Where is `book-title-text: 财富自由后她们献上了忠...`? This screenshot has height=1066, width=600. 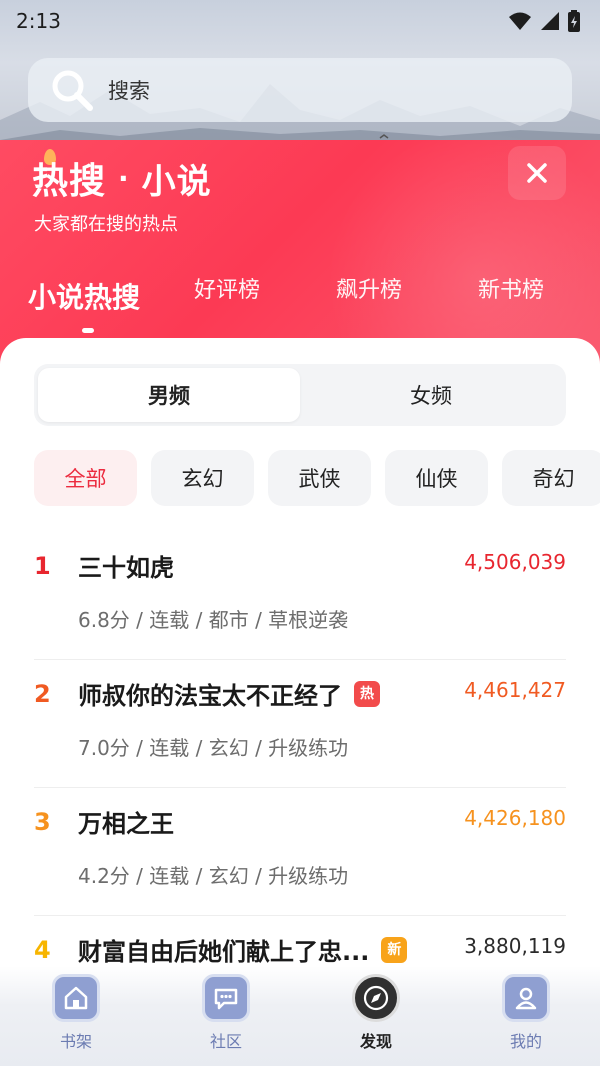
book-title-text: 财富自由后她们献上了忠... is located at coordinates (224, 952).